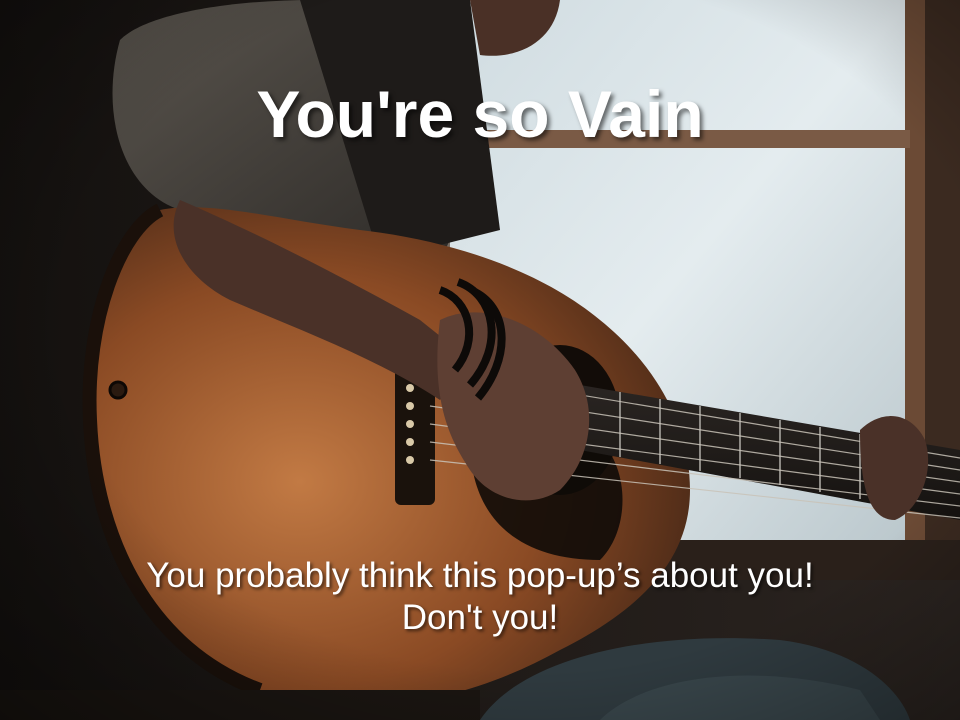  Describe the element at coordinates (480, 114) in the screenshot. I see `slide-title: You're so Vain` at that location.